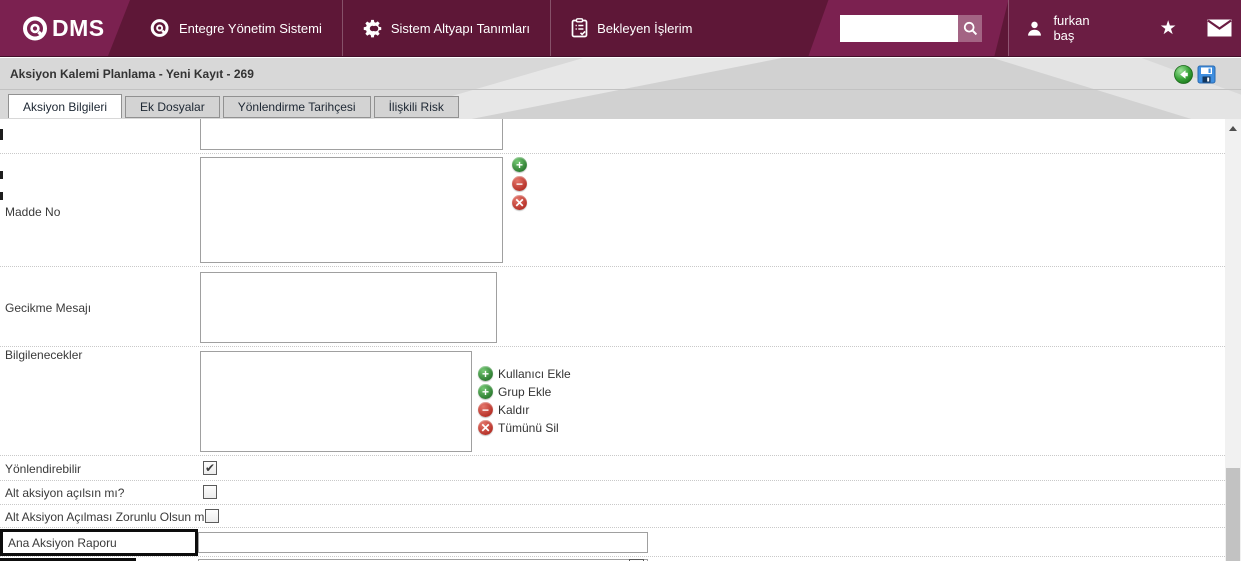  Describe the element at coordinates (65, 493) in the screenshot. I see `alt-aksiyon-acilsin-label: Alt aksiyon açılsın mı?` at that location.